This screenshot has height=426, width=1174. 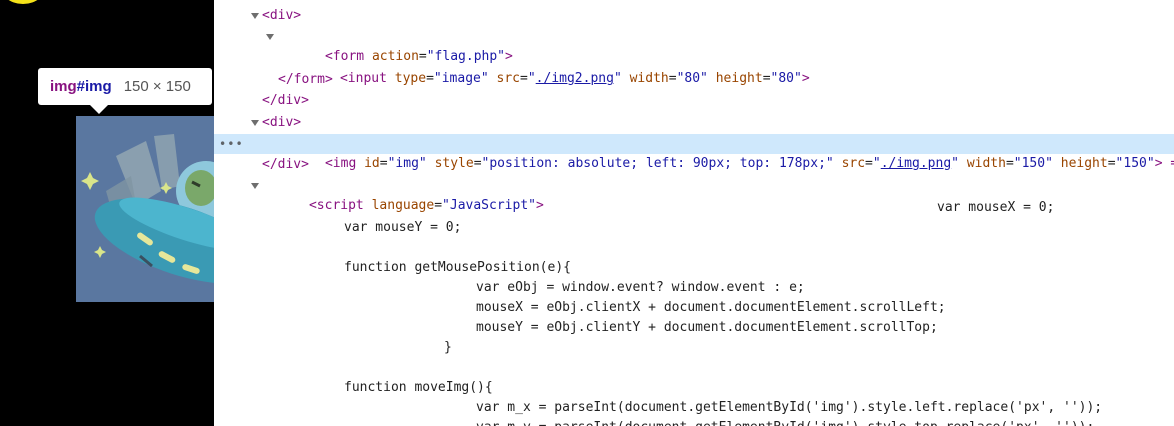 I want to click on tooltip-arrow, so click(x=99, y=109).